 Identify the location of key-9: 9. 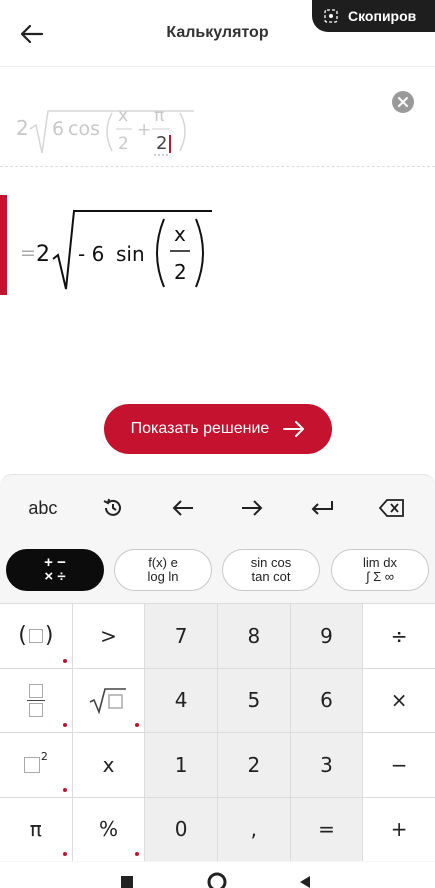
(326, 636).